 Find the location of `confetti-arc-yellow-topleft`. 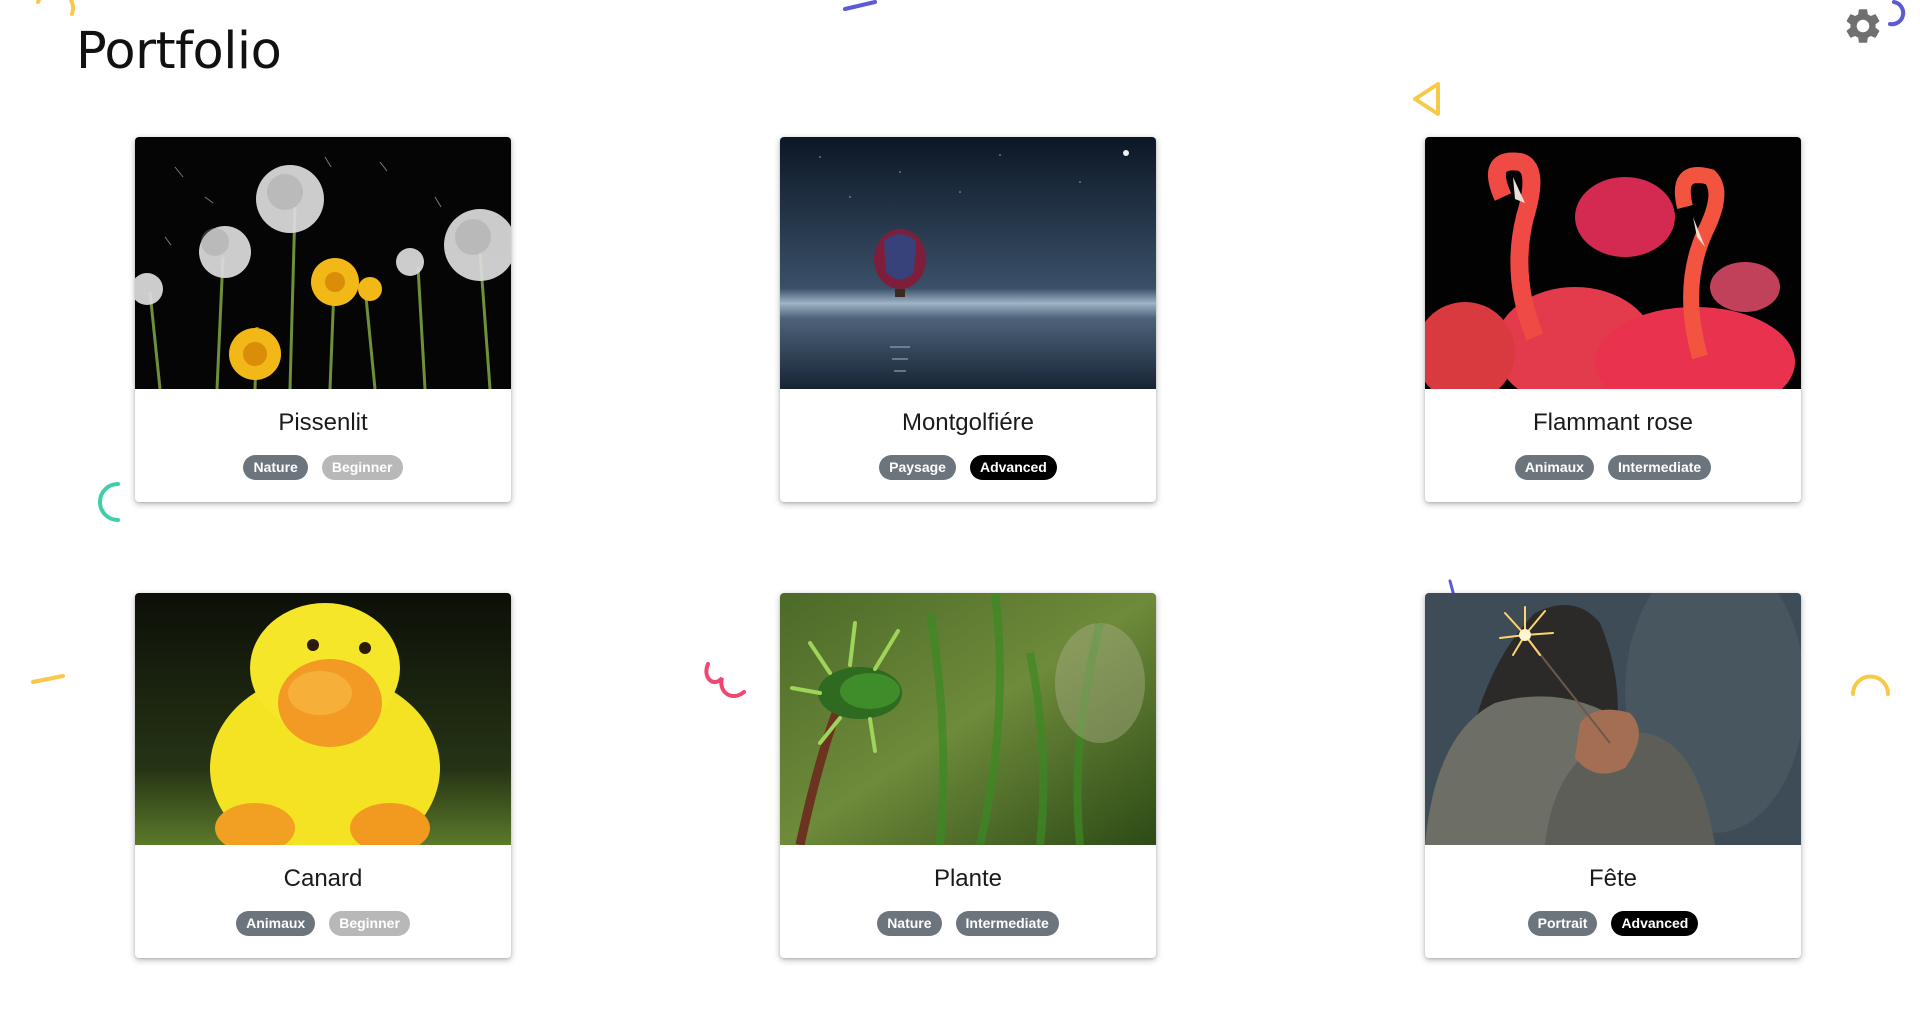

confetti-arc-yellow-topleft is located at coordinates (56, 8).